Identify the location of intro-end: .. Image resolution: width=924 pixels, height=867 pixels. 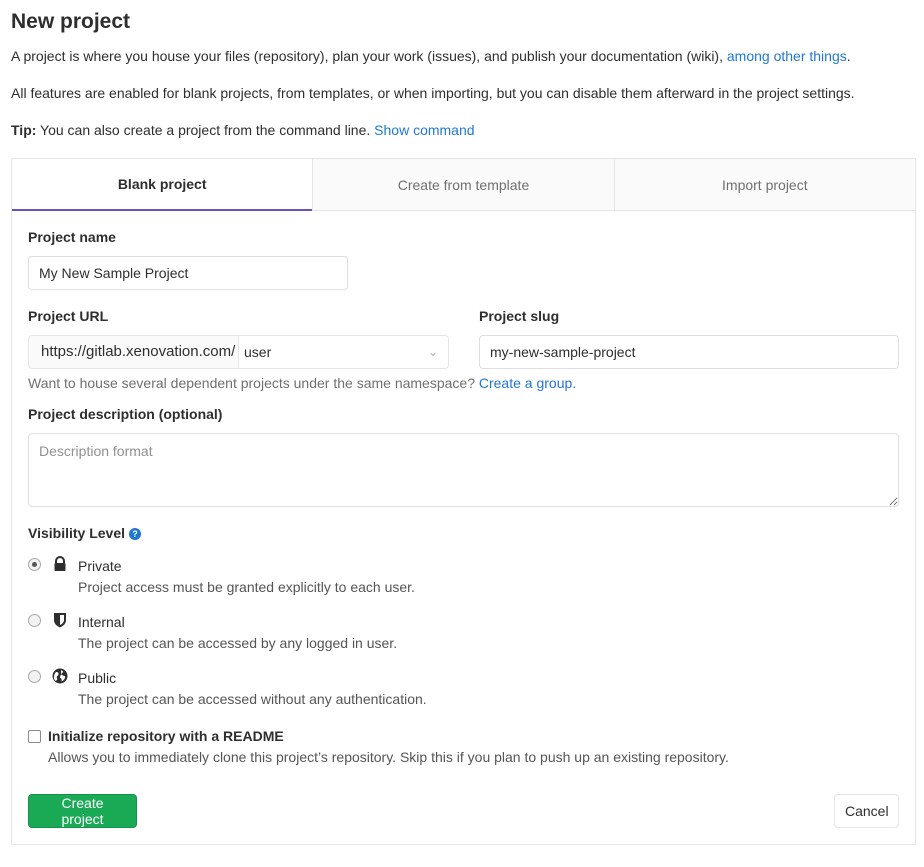
(848, 56).